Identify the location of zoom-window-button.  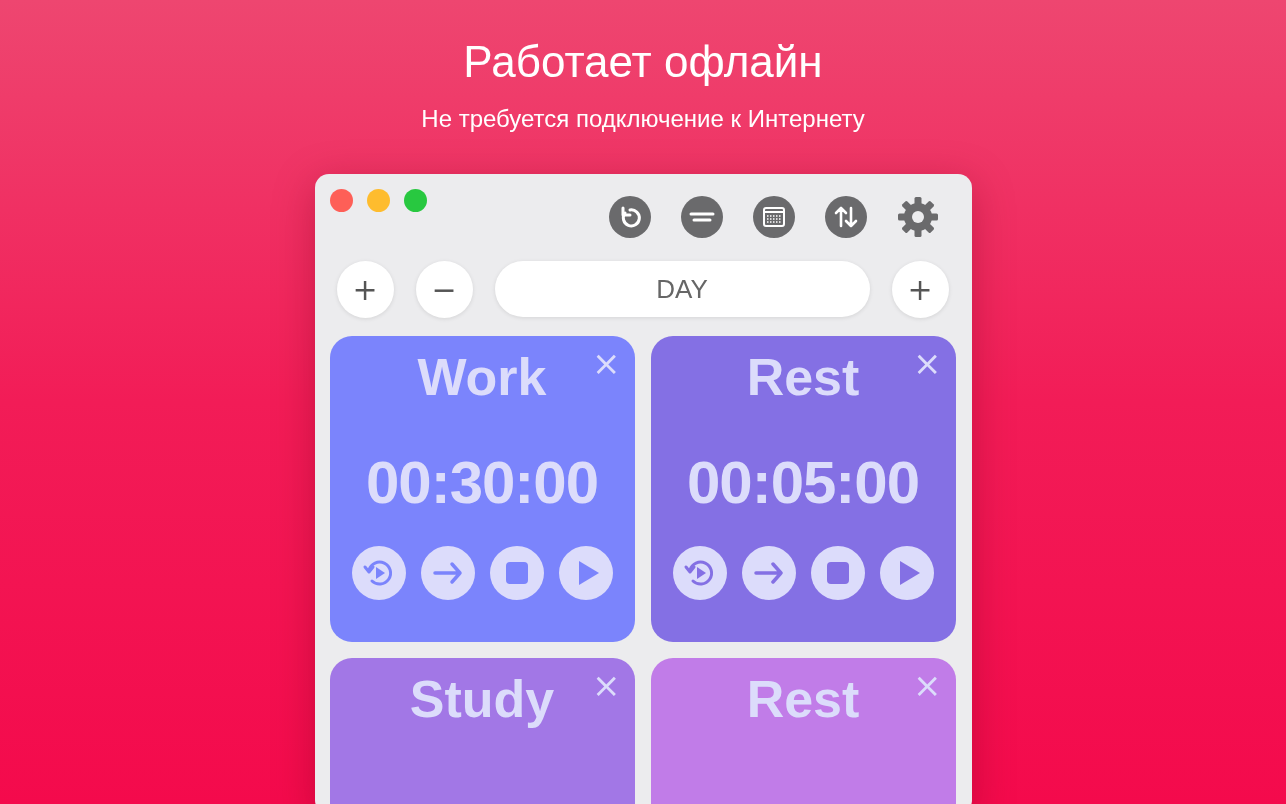
(415, 200).